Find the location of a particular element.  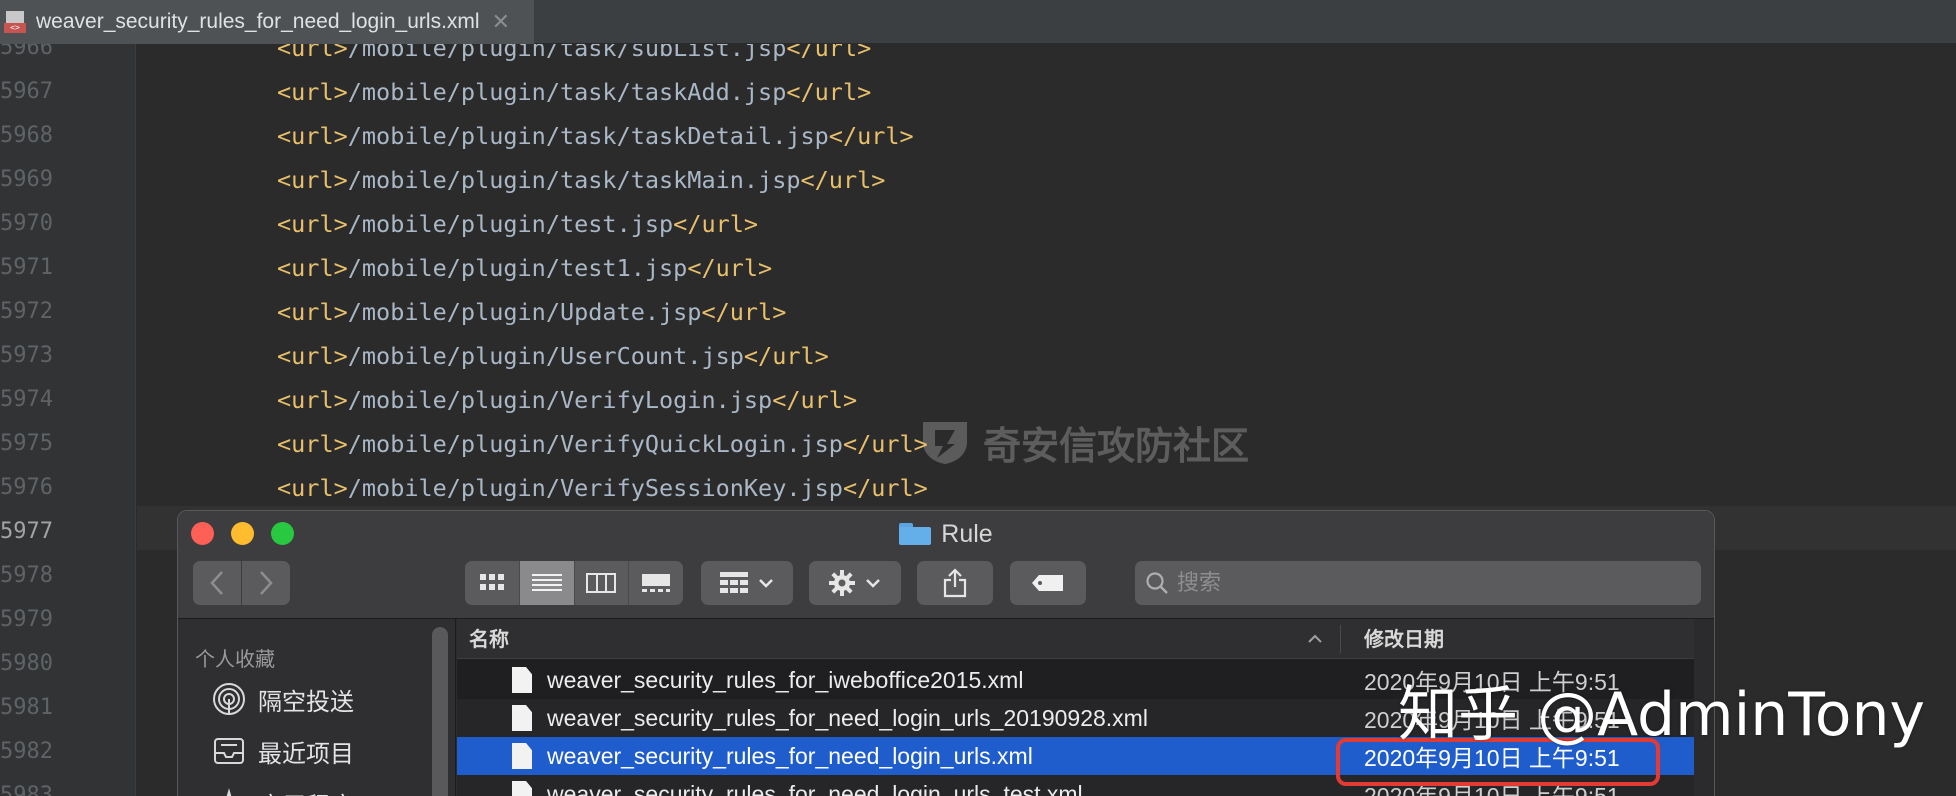

column-view-button is located at coordinates (602, 583).